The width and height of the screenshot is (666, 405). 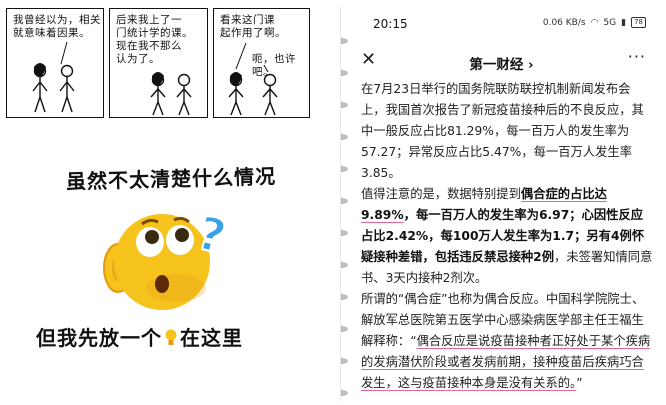 What do you see at coordinates (167, 257) in the screenshot?
I see `confused-emoji-icon: ?` at bounding box center [167, 257].